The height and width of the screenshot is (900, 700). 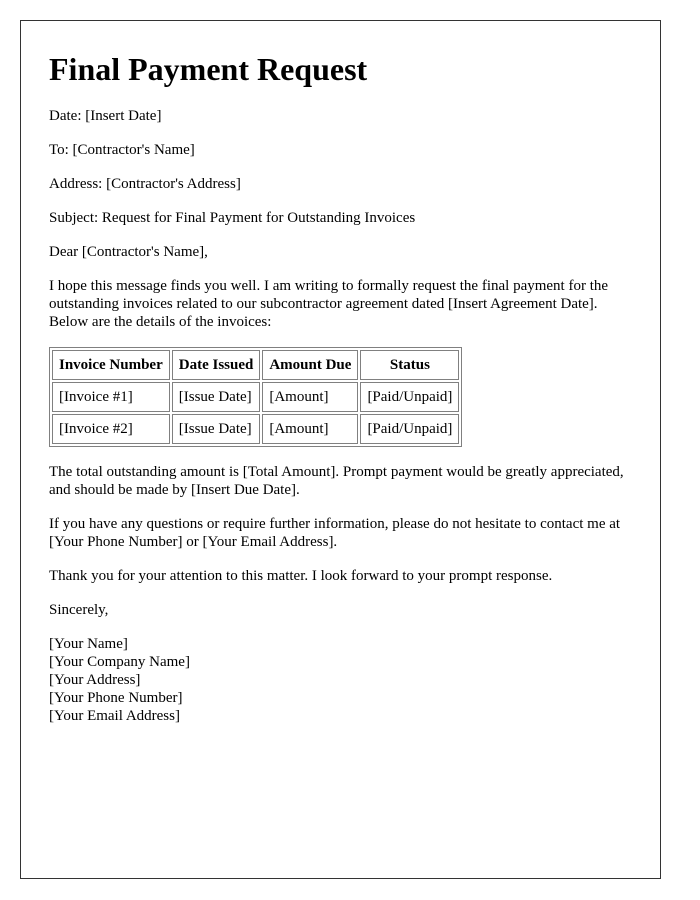 I want to click on page-title: Final Payment Request, so click(x=208, y=69).